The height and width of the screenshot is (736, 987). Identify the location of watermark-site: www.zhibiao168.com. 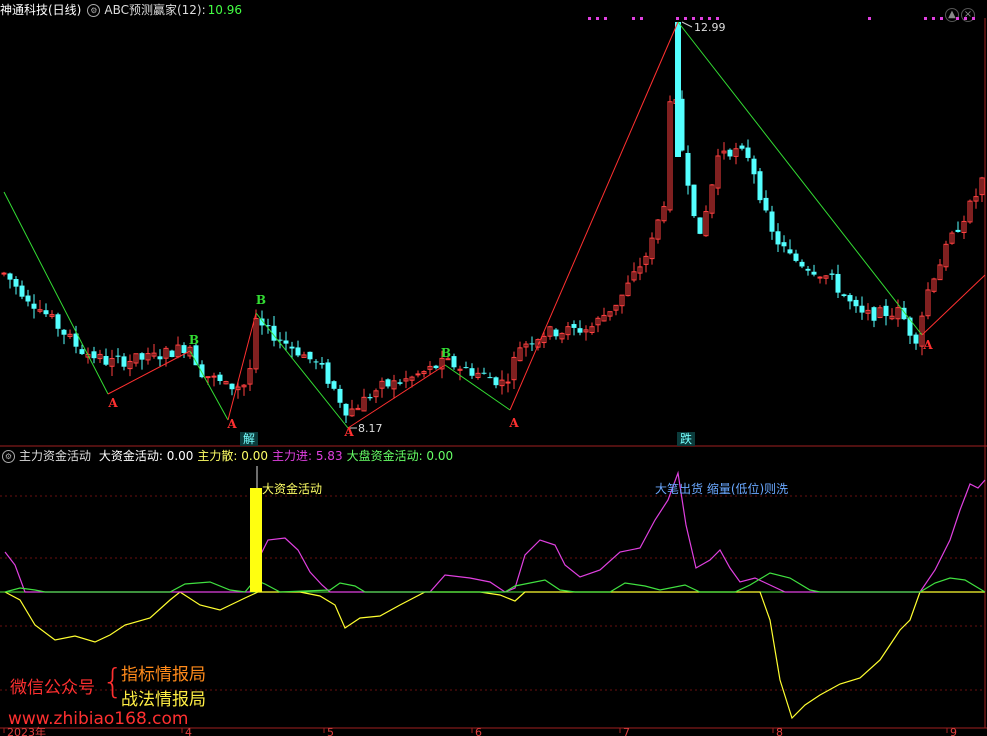
(98, 719).